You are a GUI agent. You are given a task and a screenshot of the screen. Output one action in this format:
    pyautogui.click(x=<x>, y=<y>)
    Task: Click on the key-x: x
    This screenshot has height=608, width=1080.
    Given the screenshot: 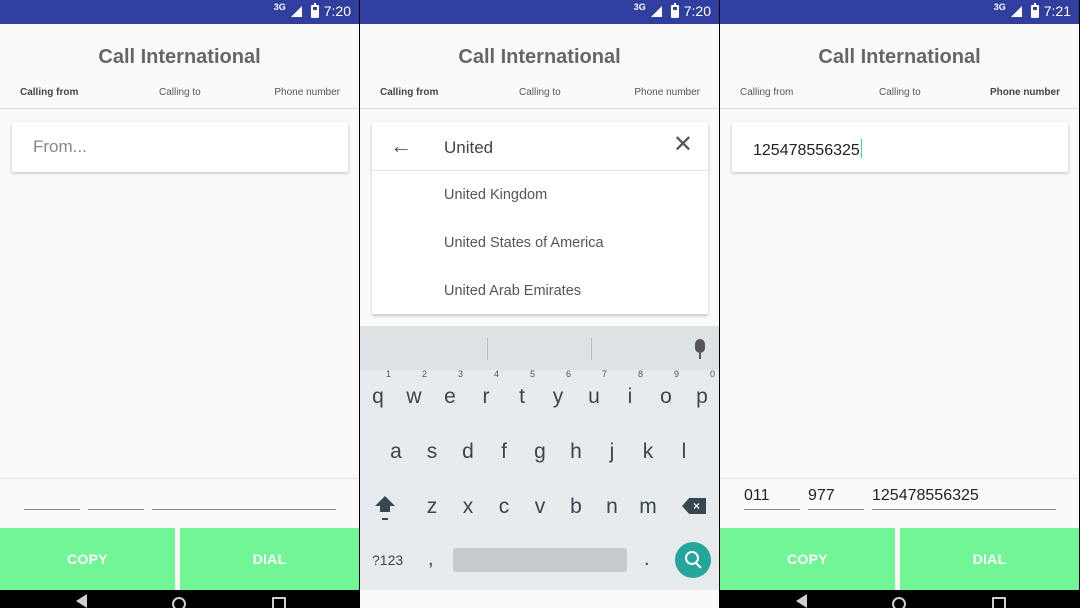 What is the action you would take?
    pyautogui.click(x=468, y=507)
    